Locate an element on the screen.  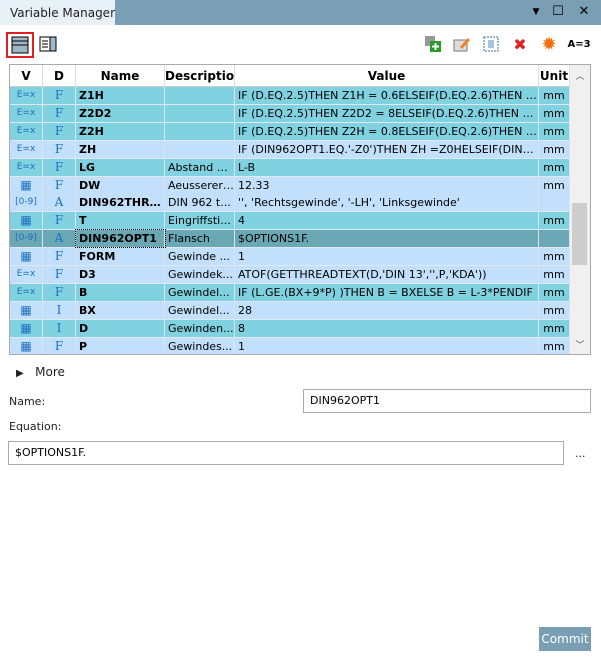
variable-type-icon: [0-9] is located at coordinates (26, 239).